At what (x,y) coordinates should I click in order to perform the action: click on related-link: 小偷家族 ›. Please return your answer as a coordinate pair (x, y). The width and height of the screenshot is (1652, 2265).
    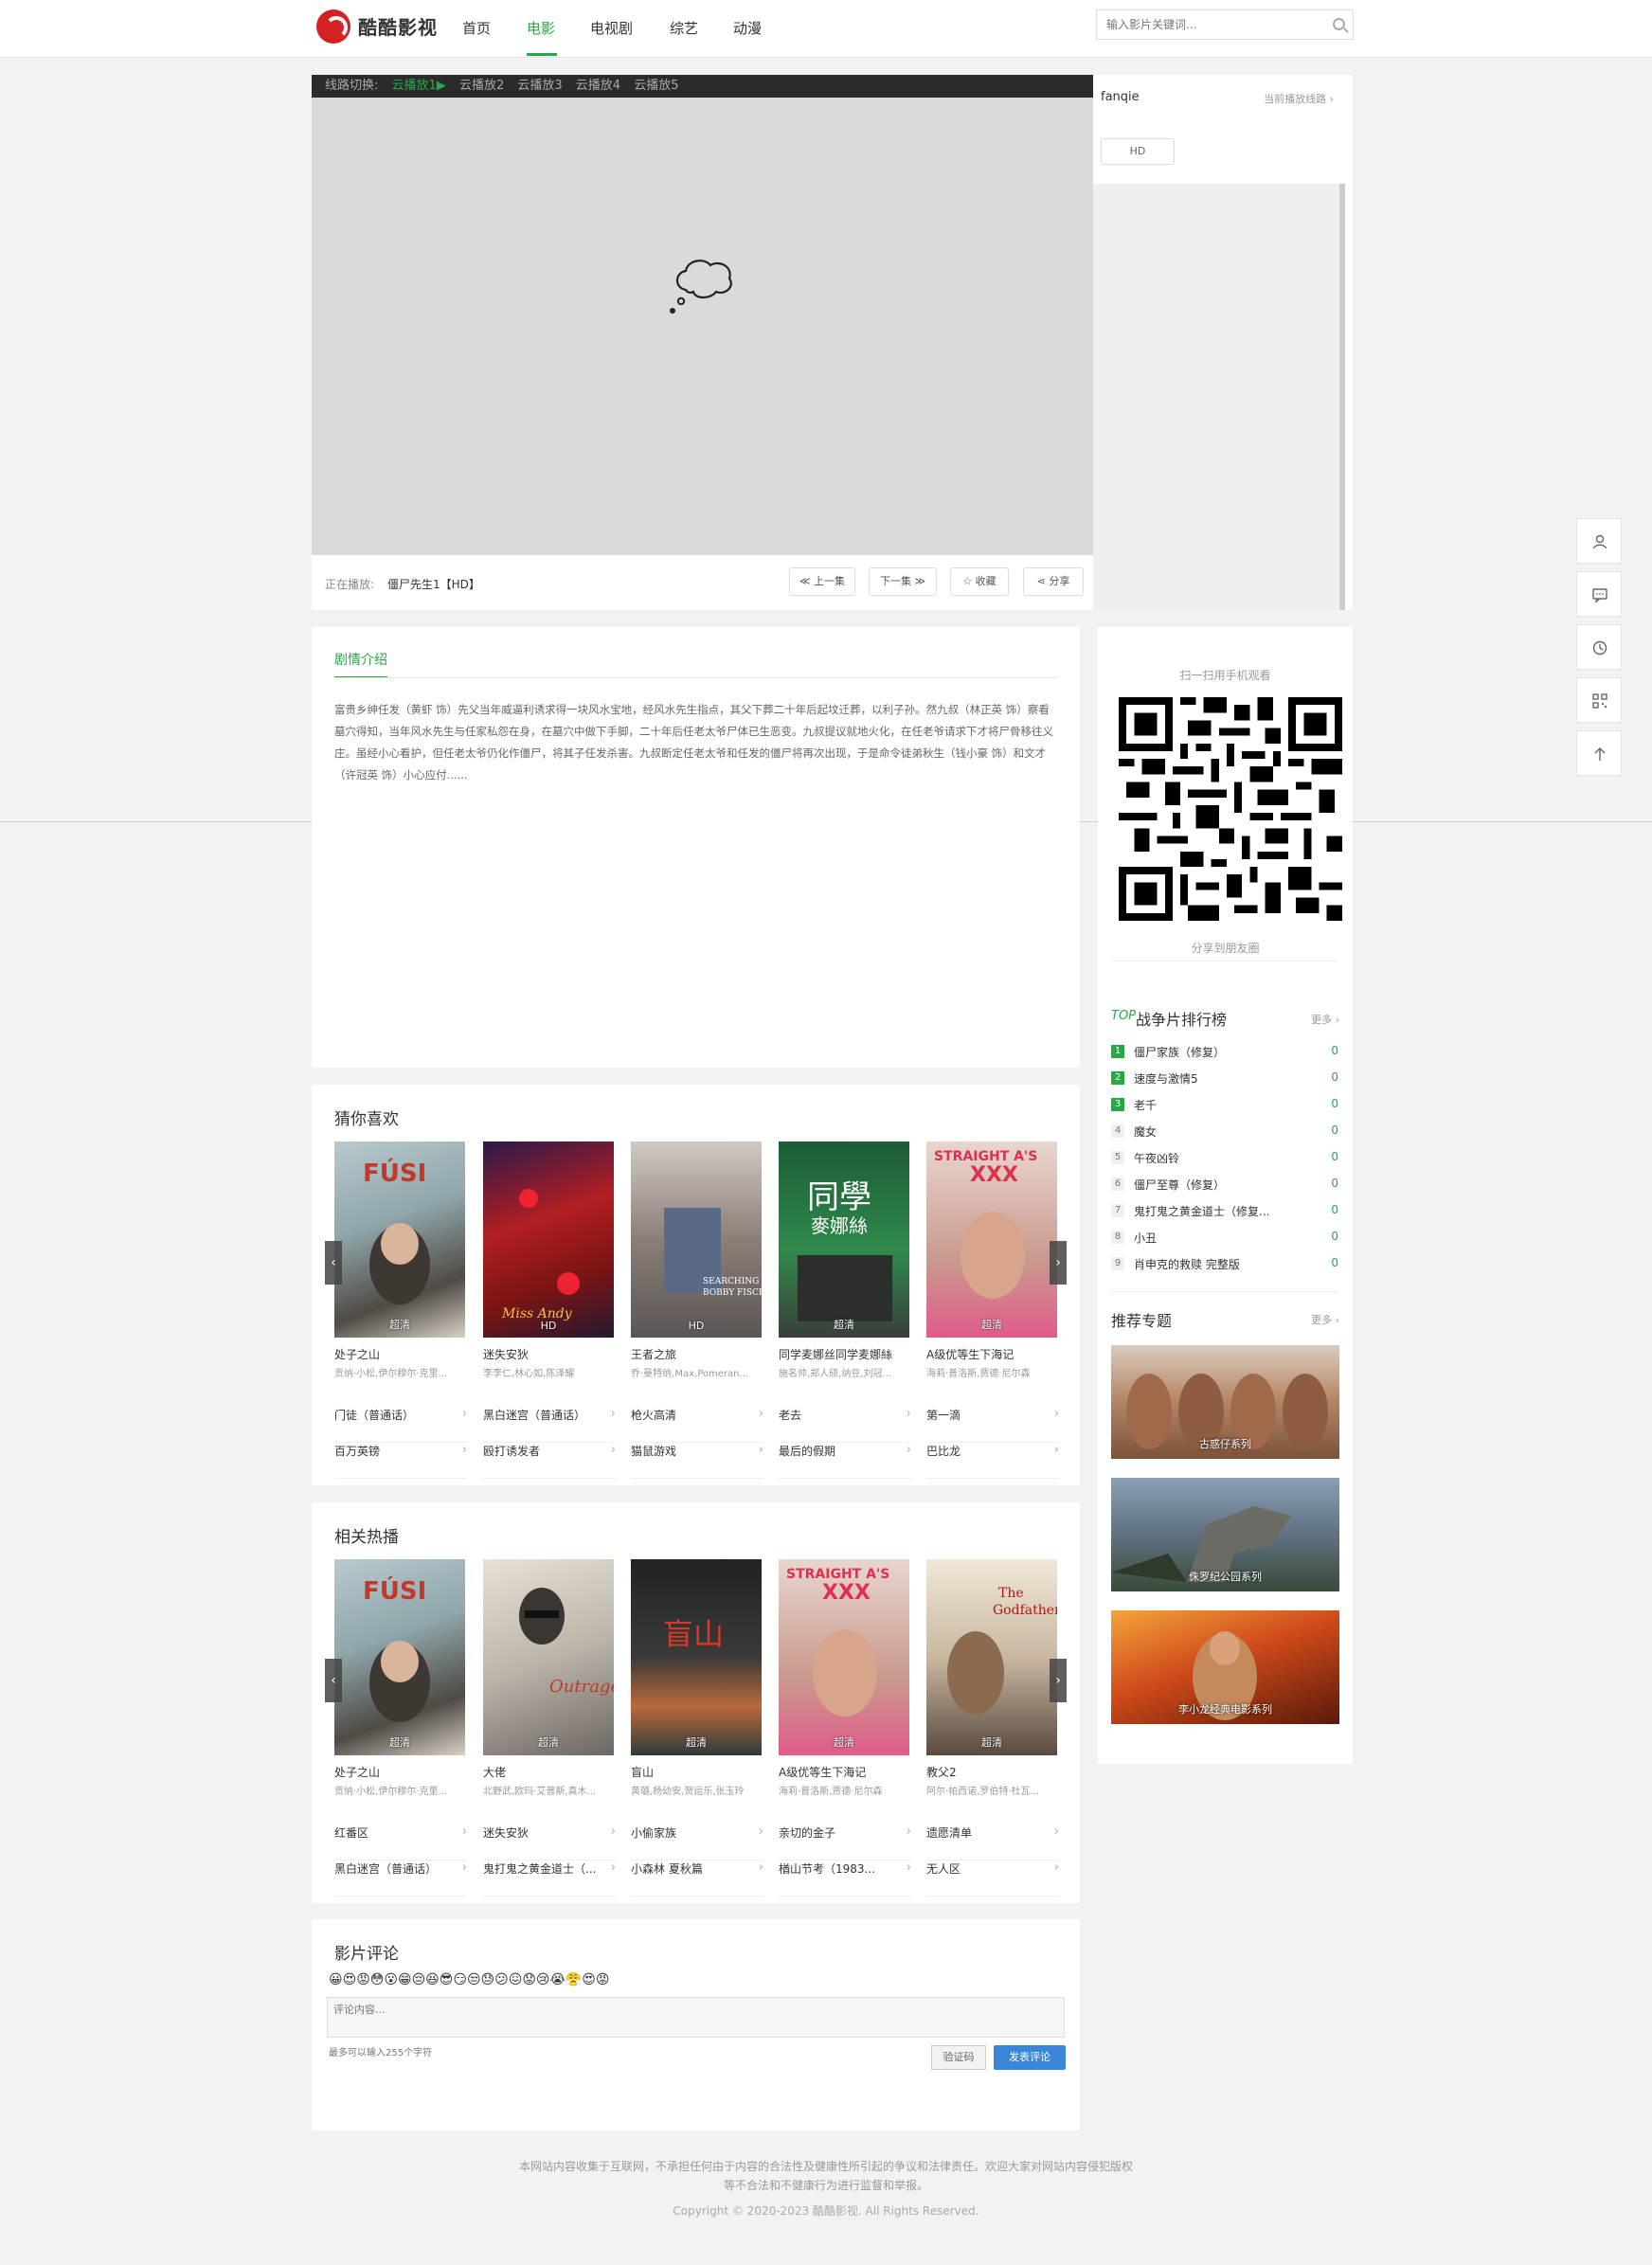
    Looking at the image, I should click on (697, 1843).